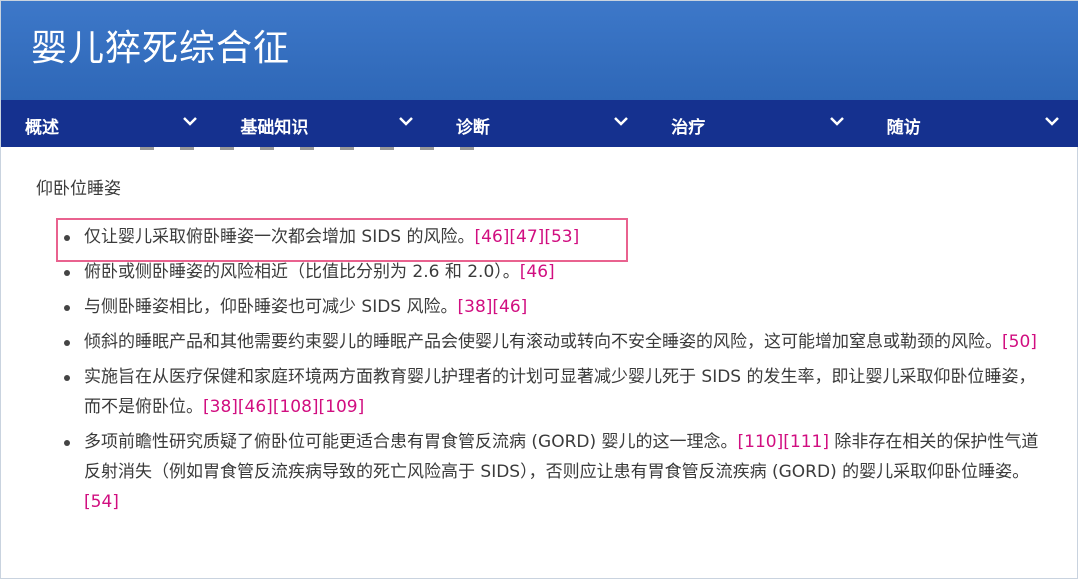  What do you see at coordinates (526, 237) in the screenshot?
I see `reference-link: [47]` at bounding box center [526, 237].